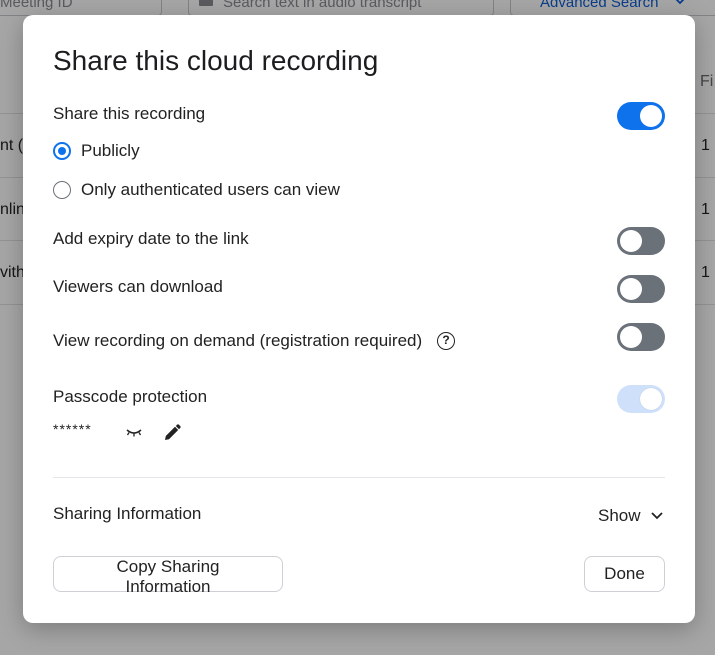 This screenshot has width=715, height=655. Describe the element at coordinates (446, 341) in the screenshot. I see `question-circle-icon: ?` at that location.